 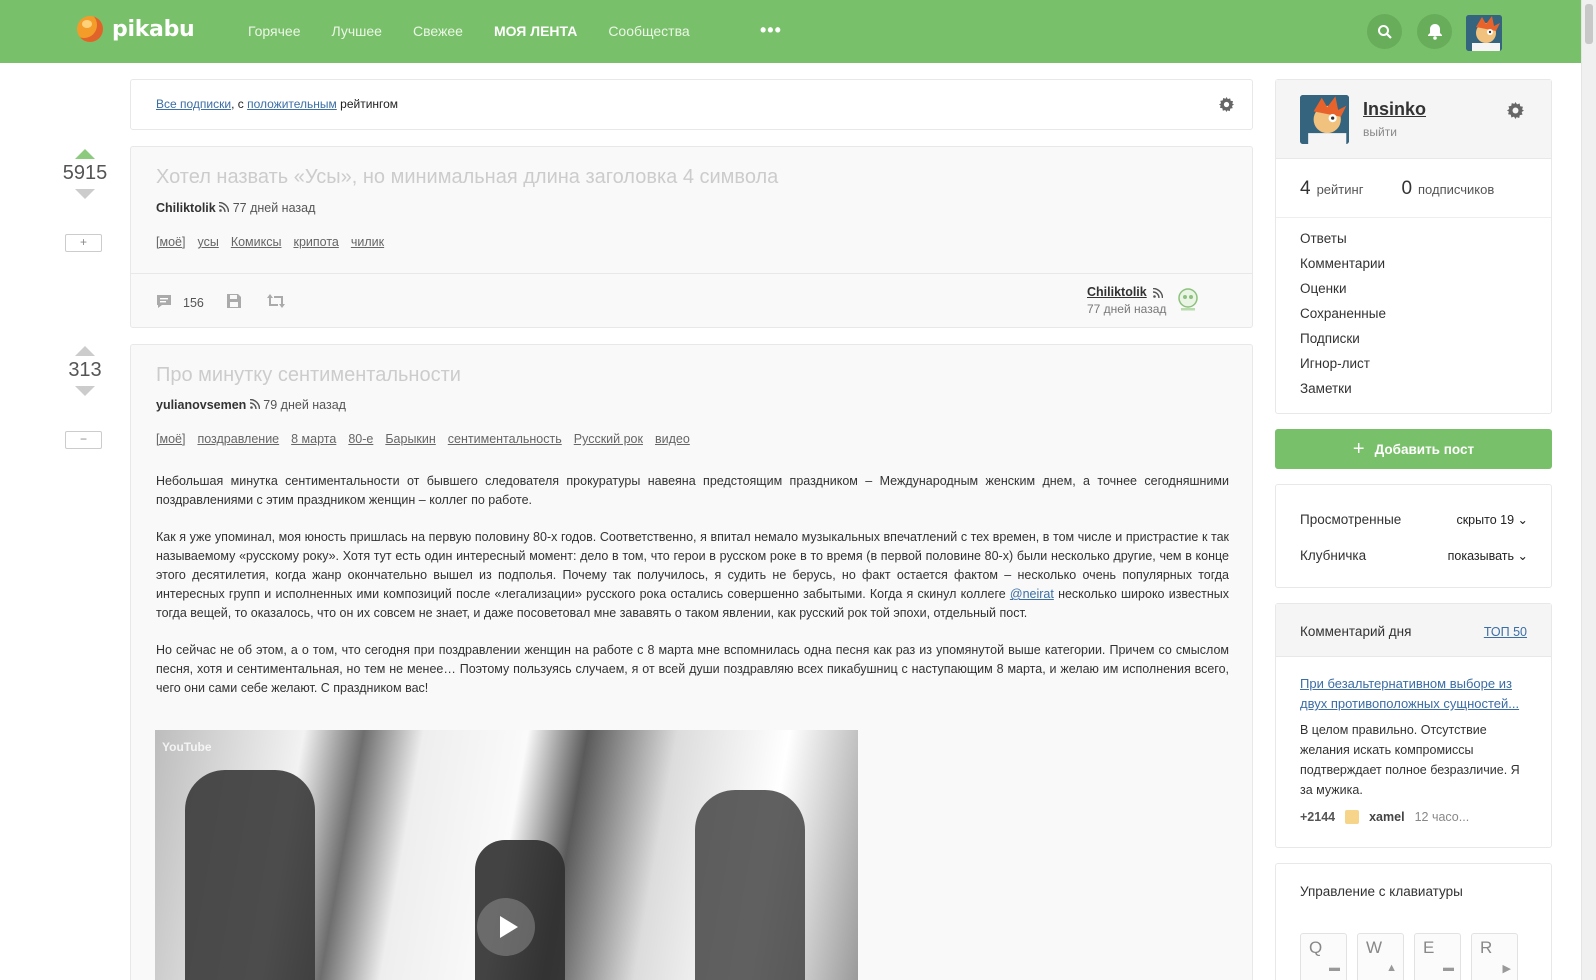 What do you see at coordinates (1413, 217) in the screenshot?
I see `divider` at bounding box center [1413, 217].